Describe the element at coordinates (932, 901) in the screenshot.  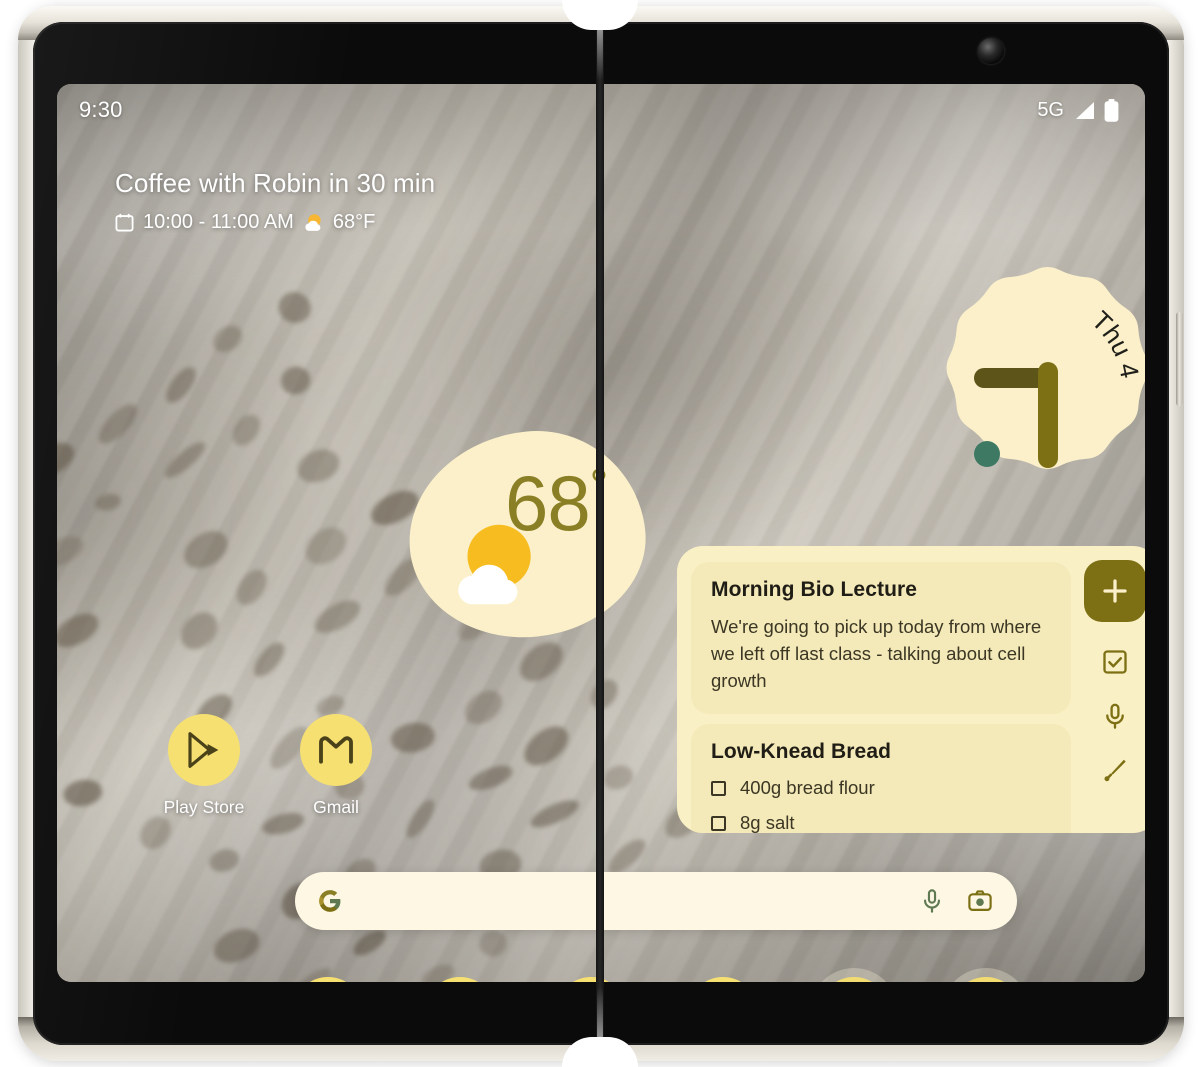
I see `voice-search-icon` at that location.